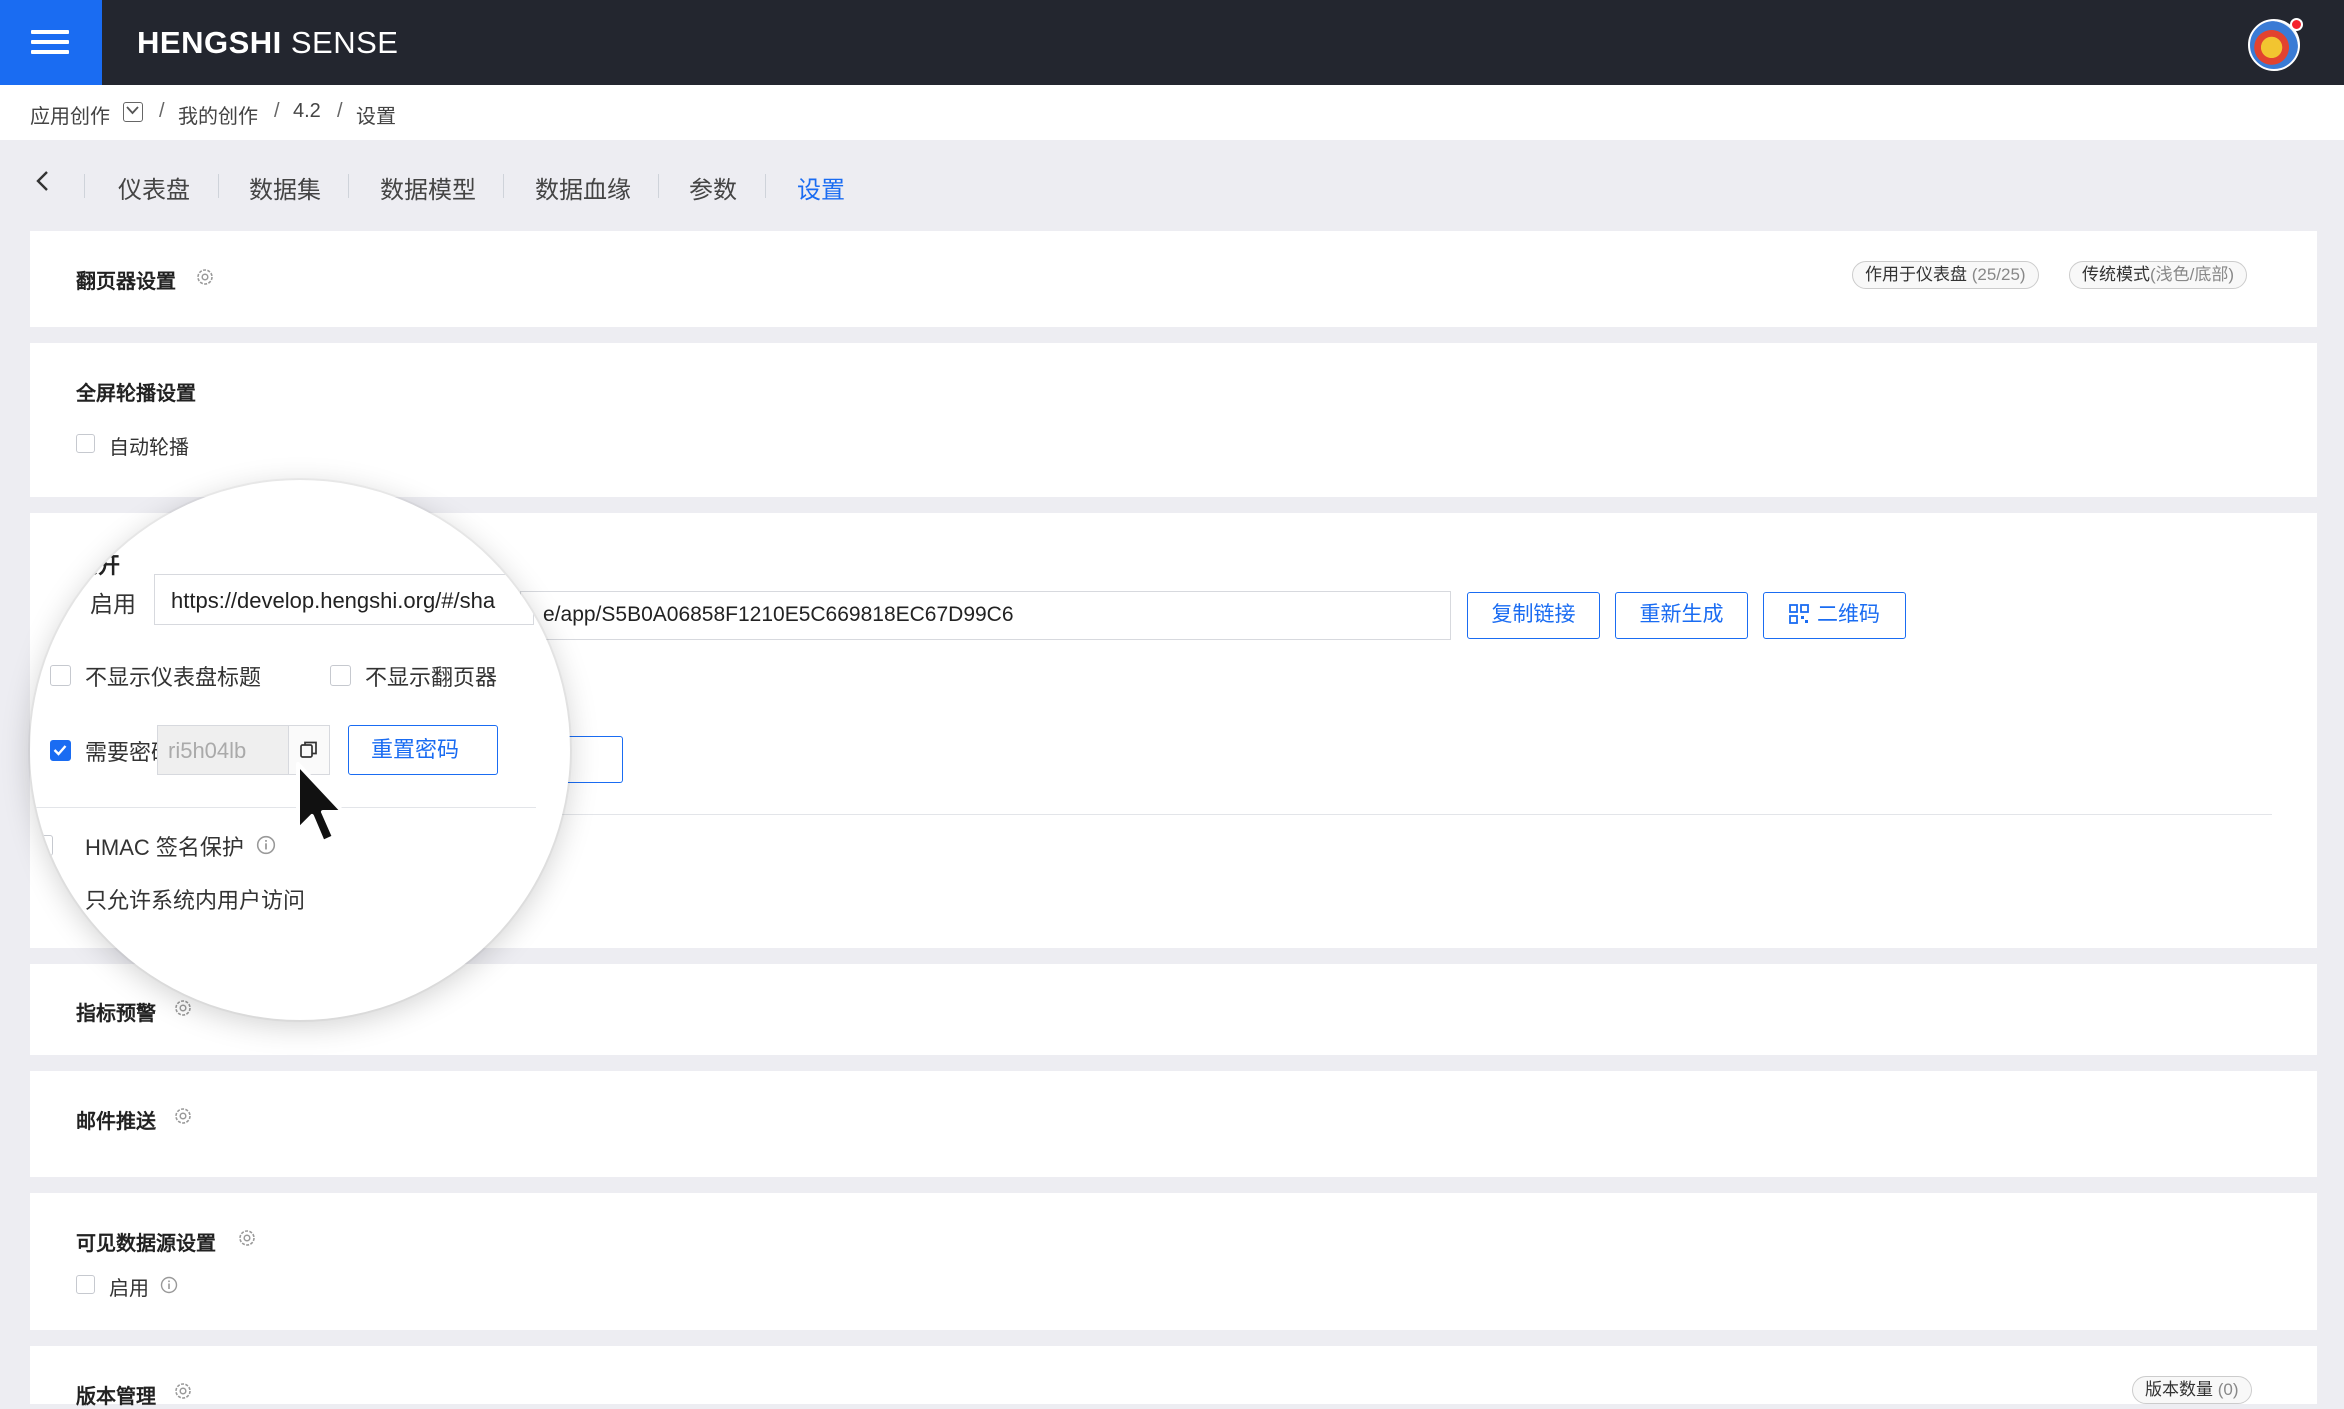  What do you see at coordinates (307, 111) in the screenshot?
I see `breadcrumb-item-app: 4.2` at bounding box center [307, 111].